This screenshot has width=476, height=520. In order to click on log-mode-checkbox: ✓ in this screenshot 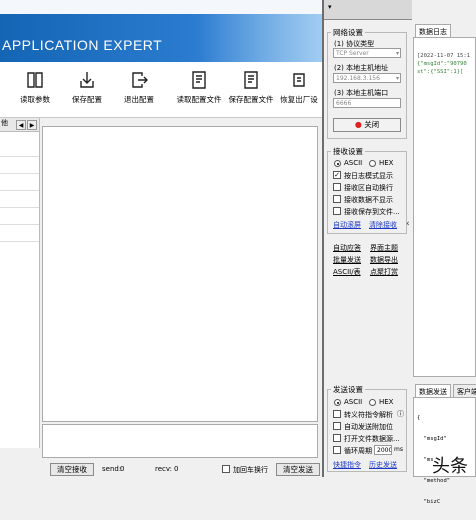, I will do `click(337, 175)`.